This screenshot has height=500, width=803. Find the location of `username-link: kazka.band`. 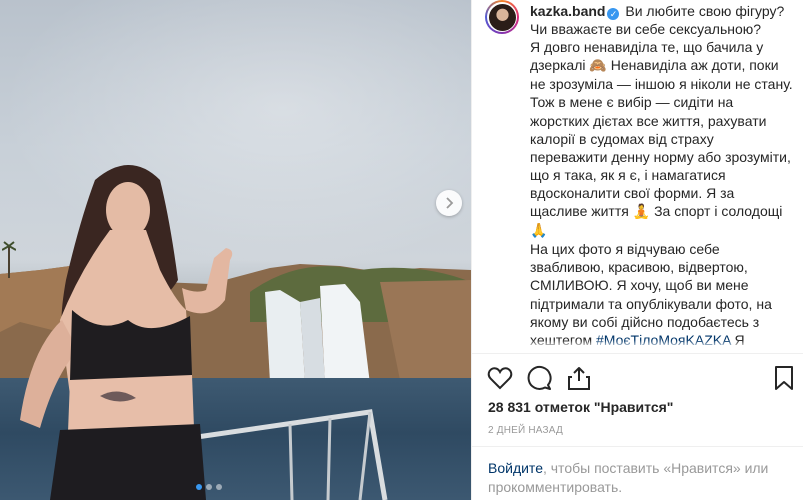

username-link: kazka.band is located at coordinates (567, 11).